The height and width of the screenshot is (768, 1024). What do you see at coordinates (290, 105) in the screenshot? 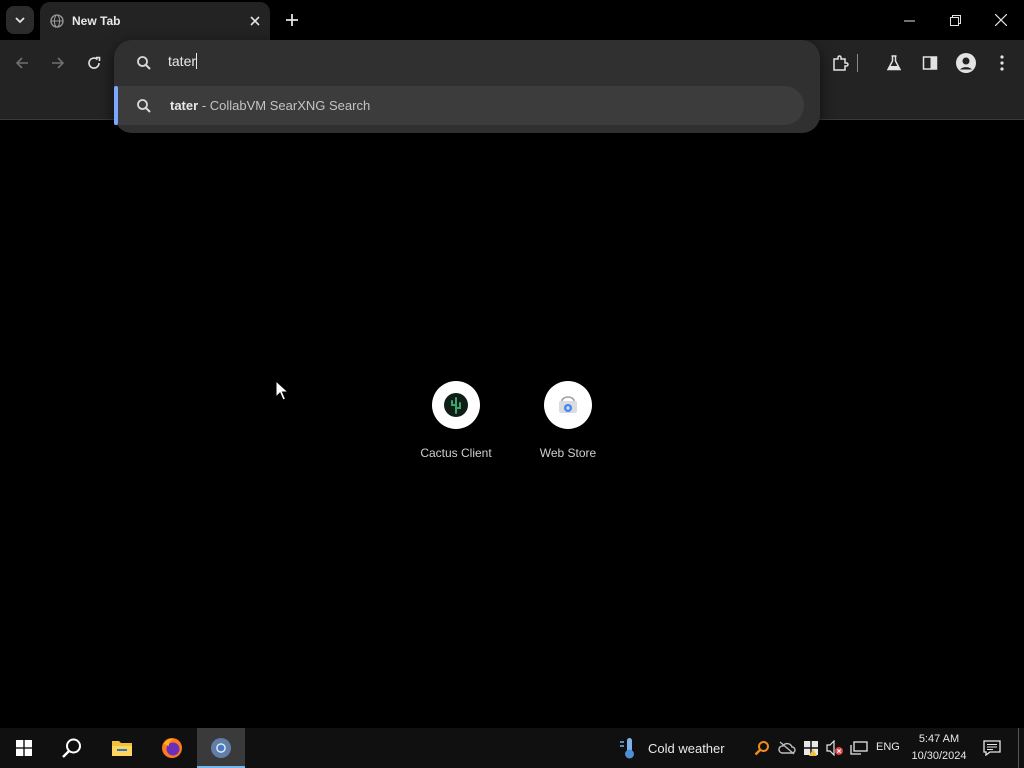
I see `suggestion-engine: CollabVM SearXNG Search` at bounding box center [290, 105].